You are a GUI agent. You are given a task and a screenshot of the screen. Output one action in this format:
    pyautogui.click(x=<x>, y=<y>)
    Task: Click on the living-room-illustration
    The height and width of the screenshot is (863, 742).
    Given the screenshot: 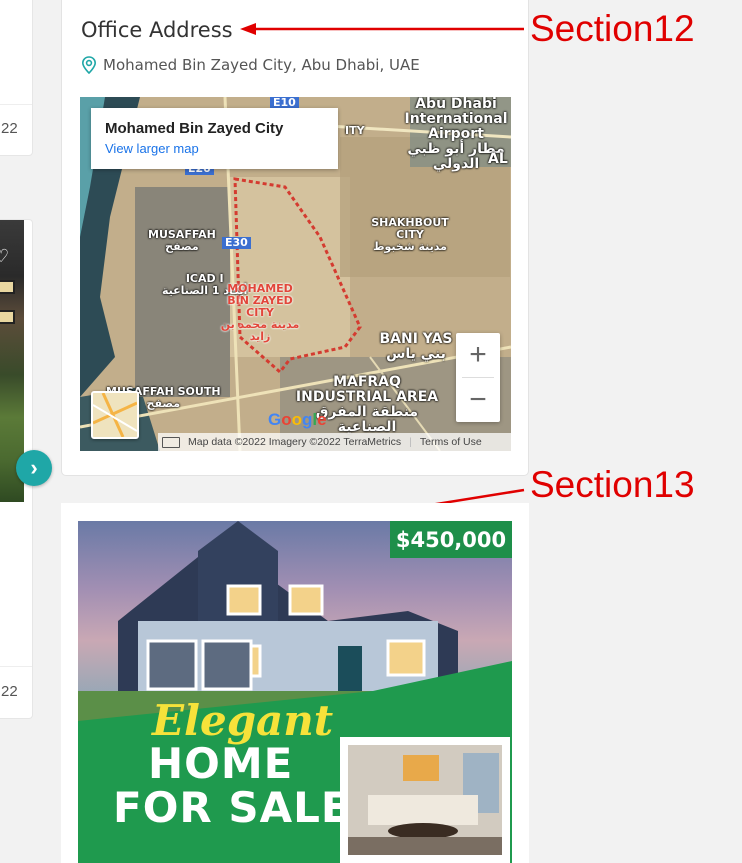 What is the action you would take?
    pyautogui.click(x=425, y=800)
    